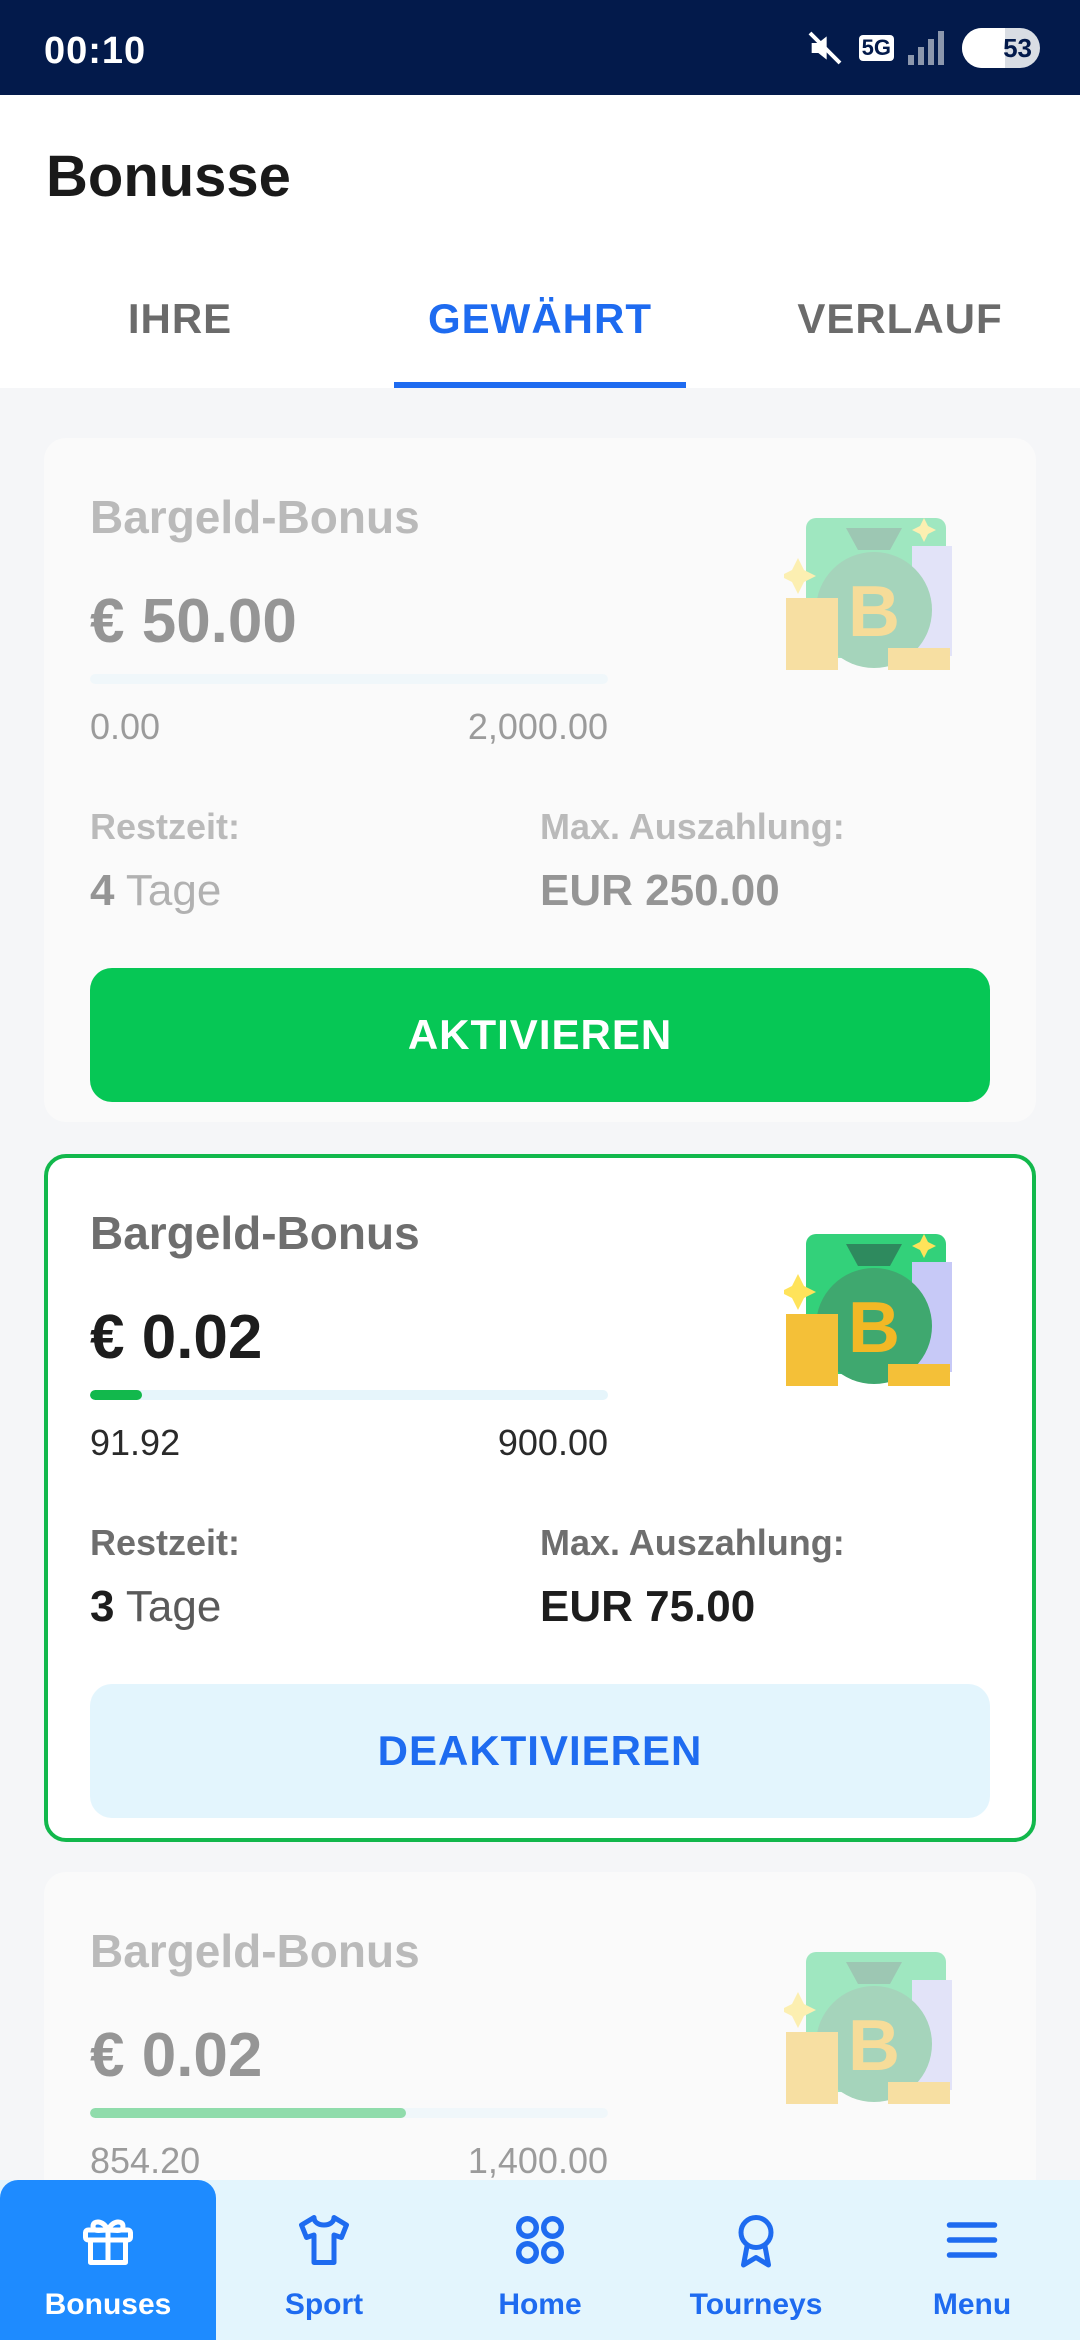  What do you see at coordinates (876, 48) in the screenshot?
I see `network-badge: 5G` at bounding box center [876, 48].